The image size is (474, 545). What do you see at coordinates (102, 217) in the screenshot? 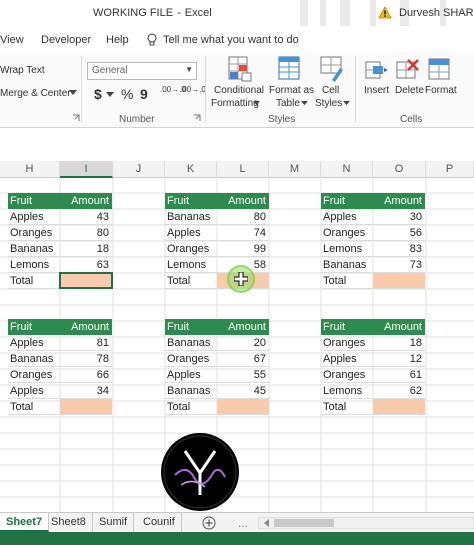
I see `amount-cell: 43` at bounding box center [102, 217].